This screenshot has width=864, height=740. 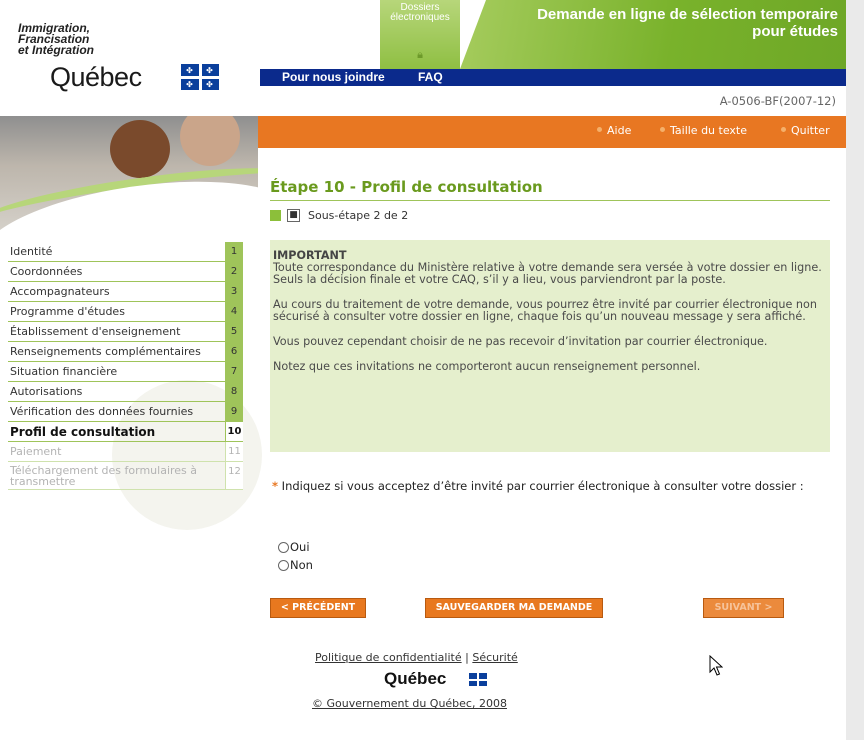 I want to click on option-oui: Oui, so click(x=294, y=547).